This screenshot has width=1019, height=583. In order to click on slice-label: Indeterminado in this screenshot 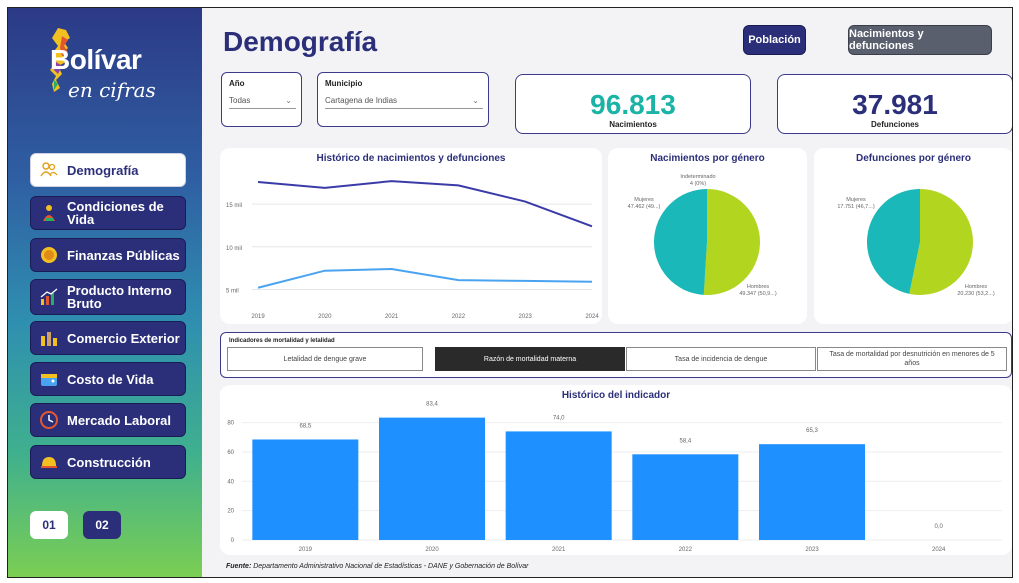, I will do `click(697, 177)`.